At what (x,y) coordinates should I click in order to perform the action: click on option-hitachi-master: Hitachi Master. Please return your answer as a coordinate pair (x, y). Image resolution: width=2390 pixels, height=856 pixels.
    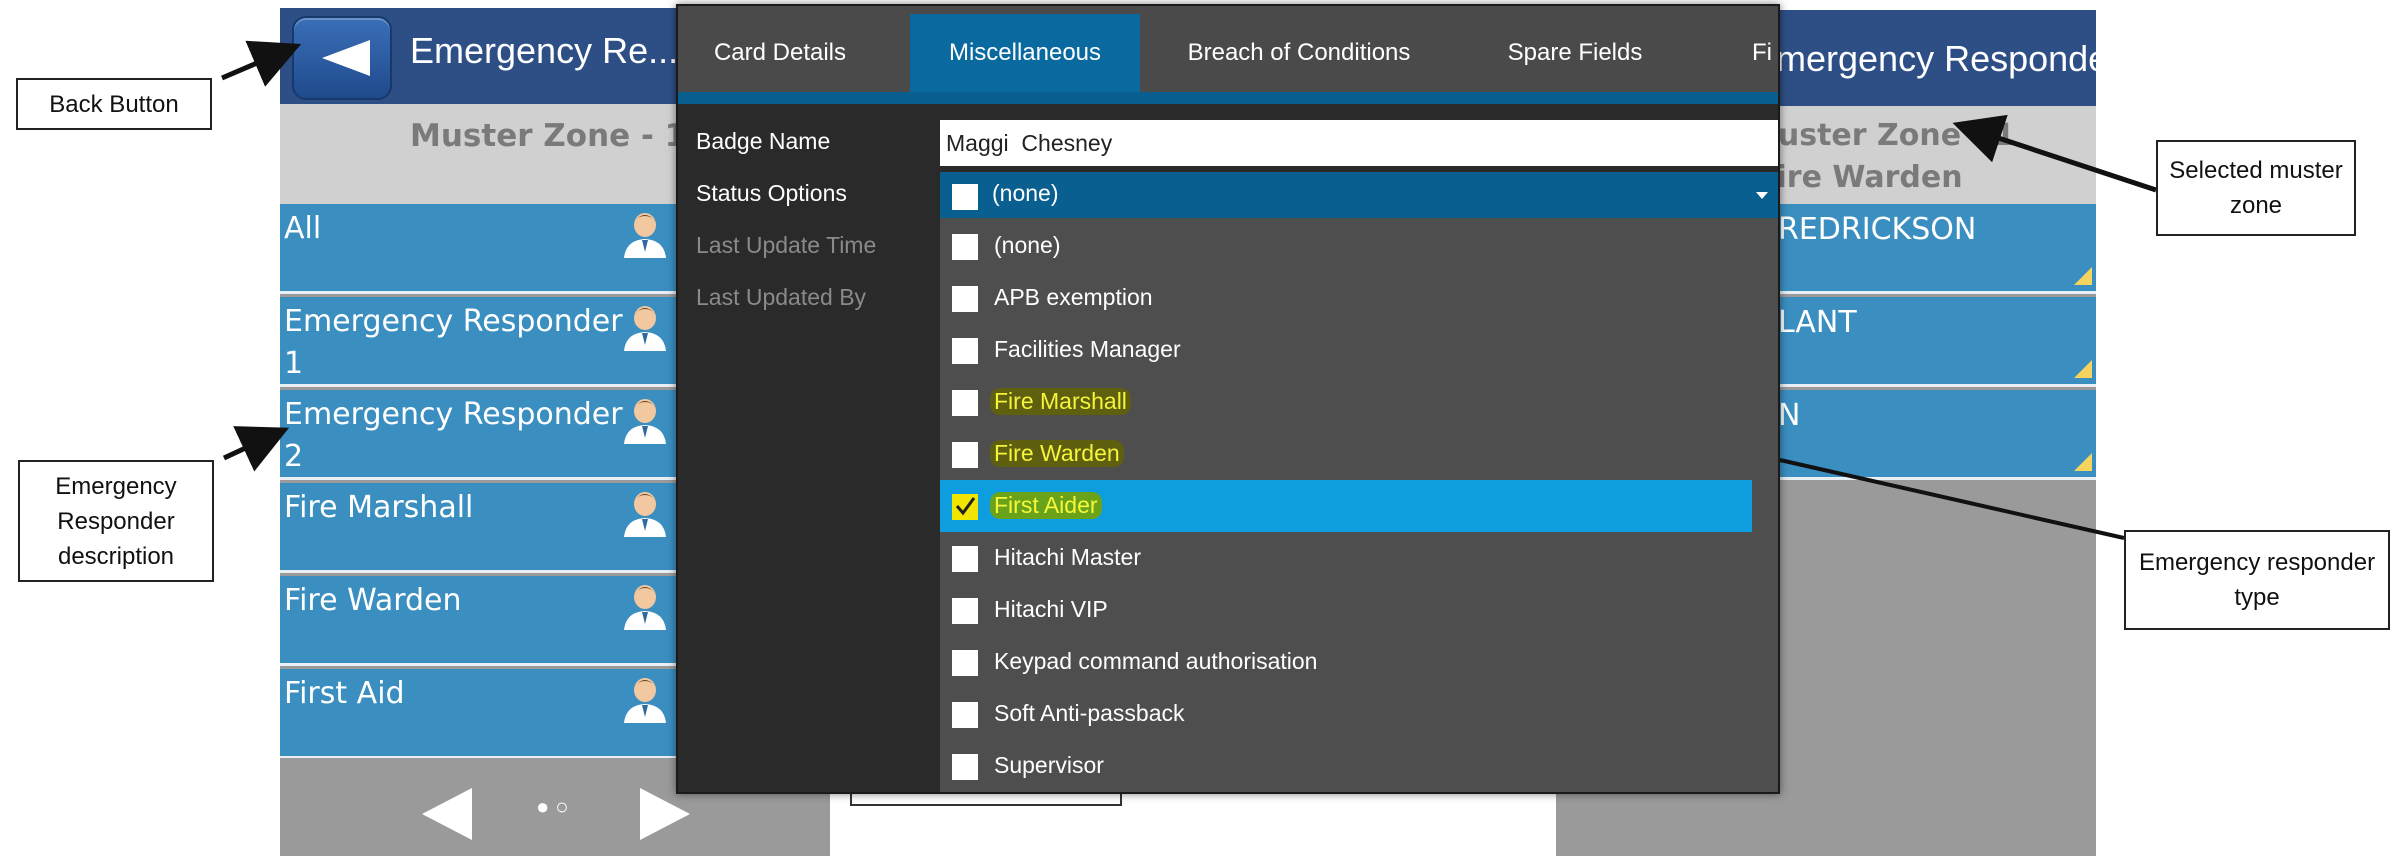
    Looking at the image, I should click on (1346, 558).